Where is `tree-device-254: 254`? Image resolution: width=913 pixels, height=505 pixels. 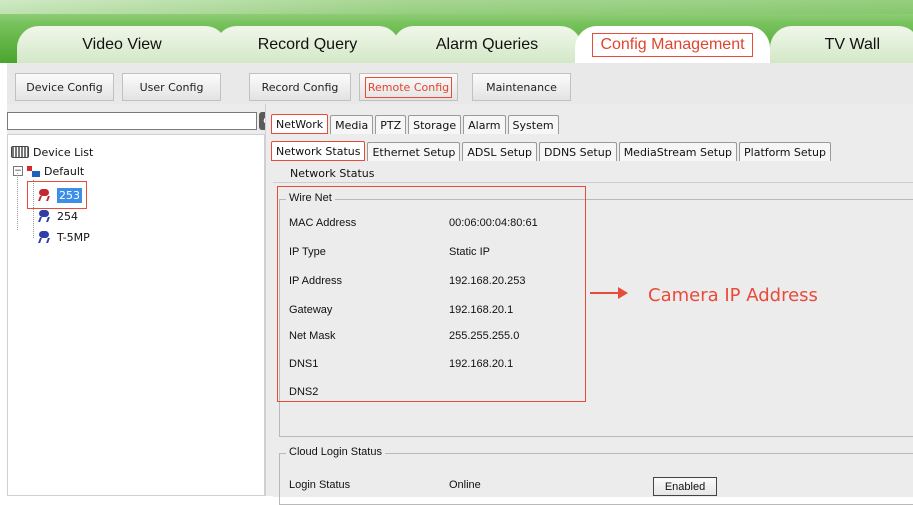
tree-device-254: 254 is located at coordinates (57, 216).